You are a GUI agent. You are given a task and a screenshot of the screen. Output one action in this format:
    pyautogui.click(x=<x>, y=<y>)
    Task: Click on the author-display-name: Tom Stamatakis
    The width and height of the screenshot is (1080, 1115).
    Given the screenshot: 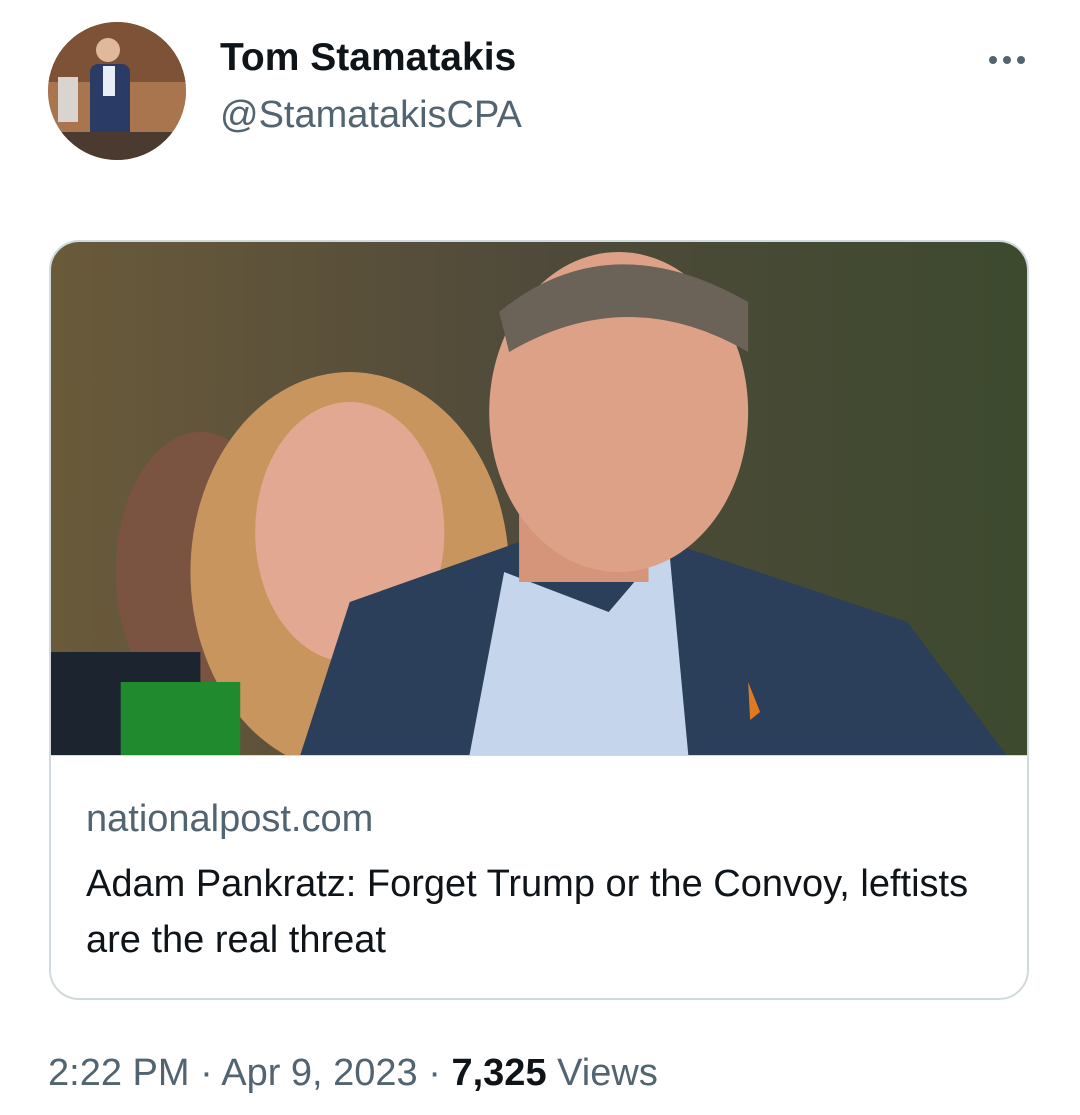 What is the action you would take?
    pyautogui.click(x=368, y=58)
    